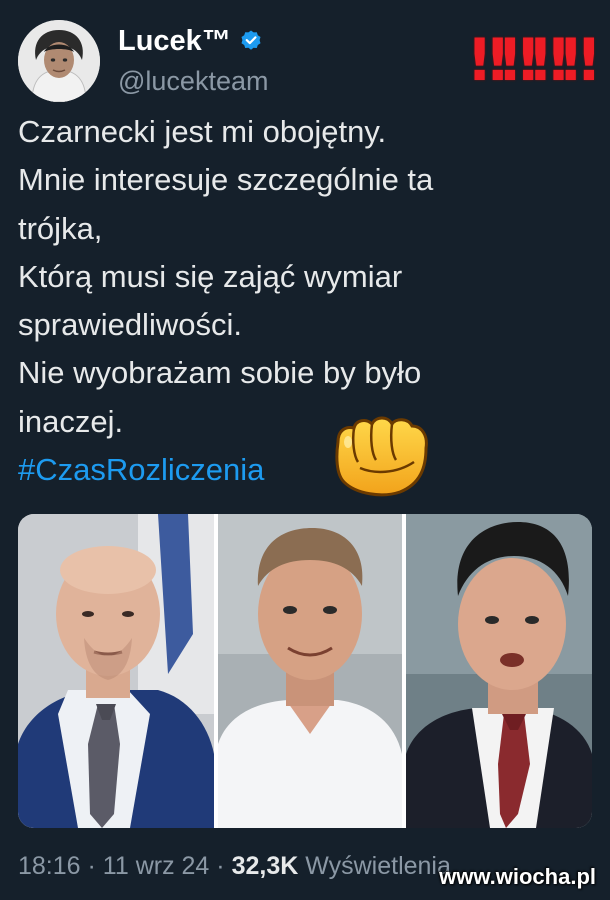  Describe the element at coordinates (220, 373) in the screenshot. I see `tweet-line: Nie wyobrażam sobie by było` at that location.